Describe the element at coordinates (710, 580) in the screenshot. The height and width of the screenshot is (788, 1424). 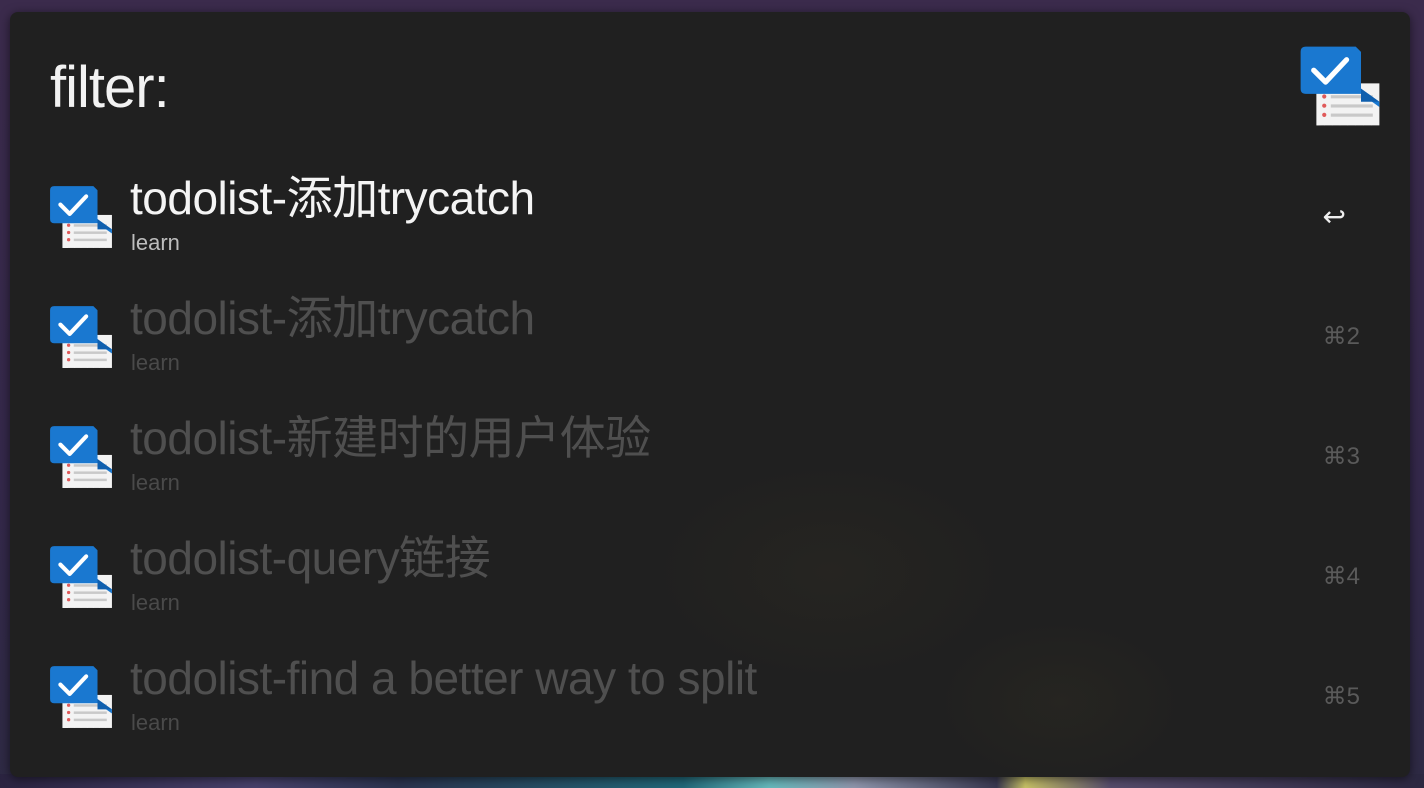
I see `result-item-4: todolist-query链接 learn ⌘4` at that location.